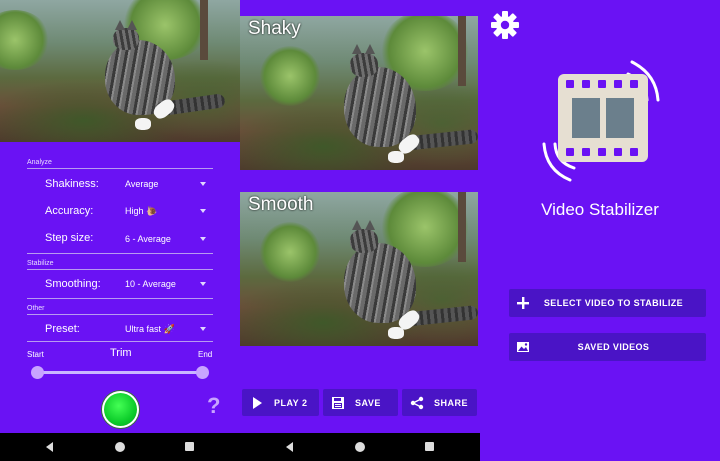 The height and width of the screenshot is (461, 720). I want to click on saved-videos-button: SAVED VIDEOS, so click(607, 347).